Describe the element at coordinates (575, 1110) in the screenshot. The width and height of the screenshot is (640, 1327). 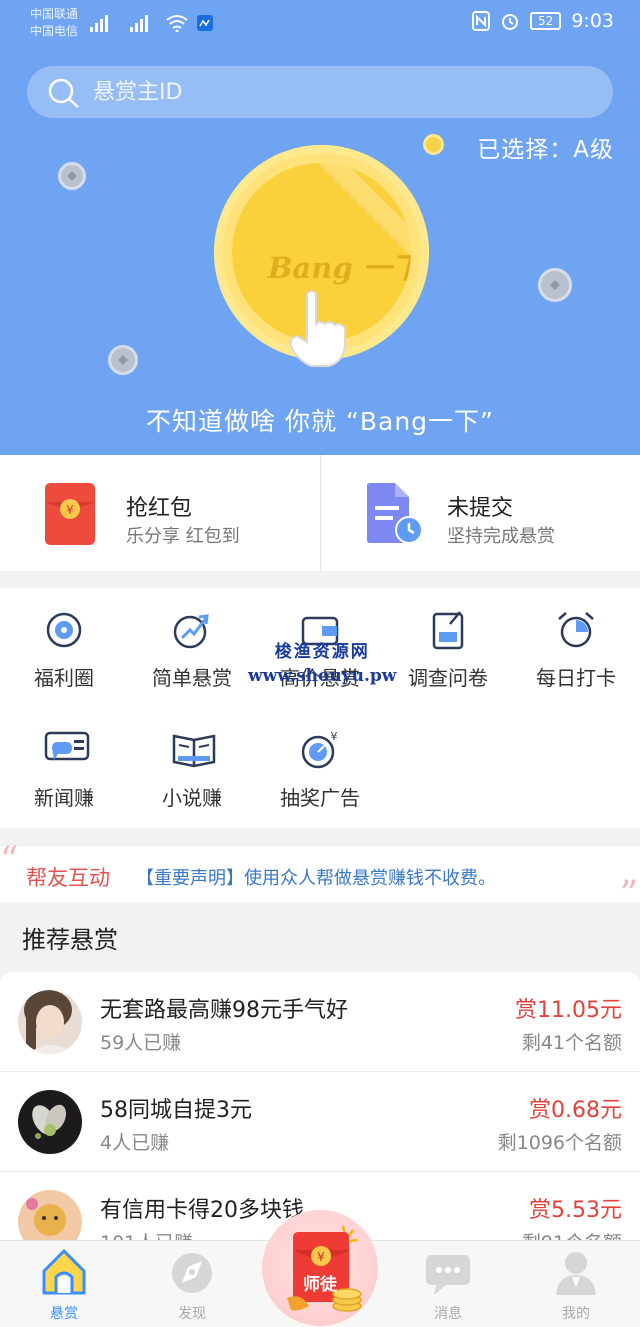
I see `reward-amount: 赏0.68元` at that location.